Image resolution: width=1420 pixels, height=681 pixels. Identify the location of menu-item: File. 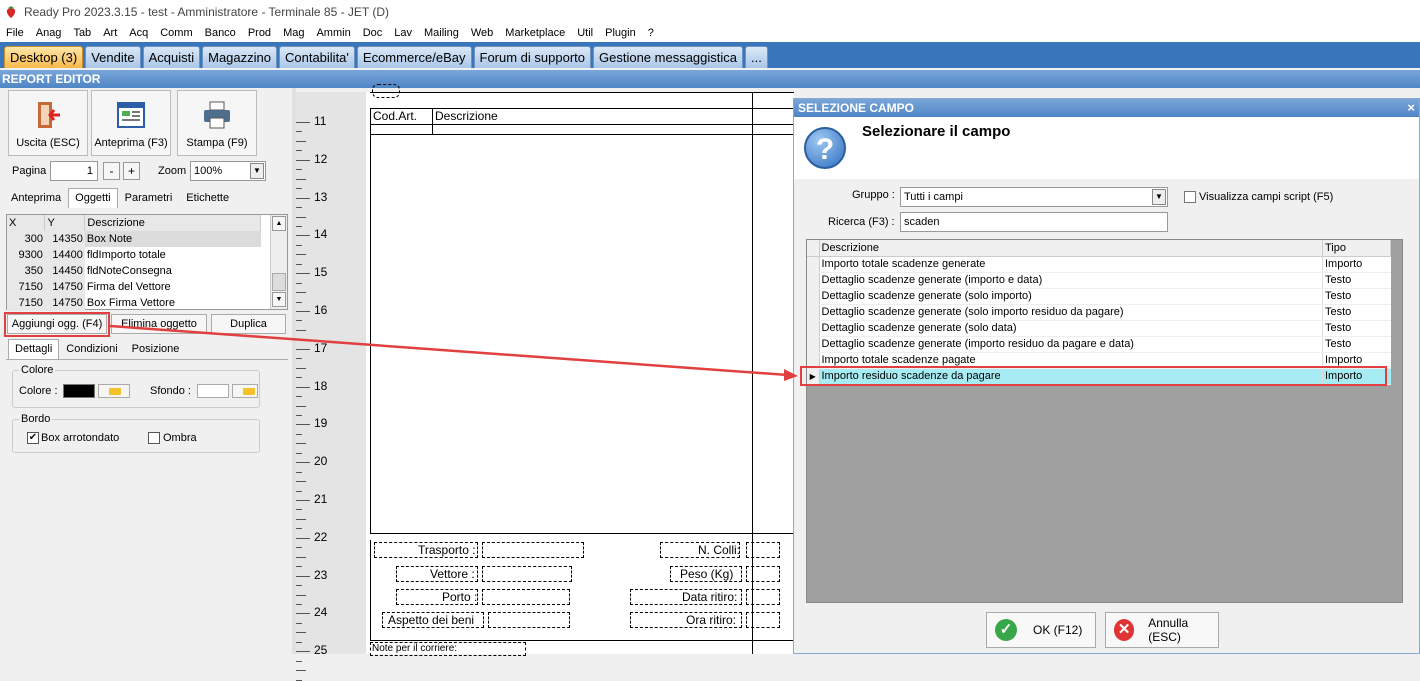
(15, 33).